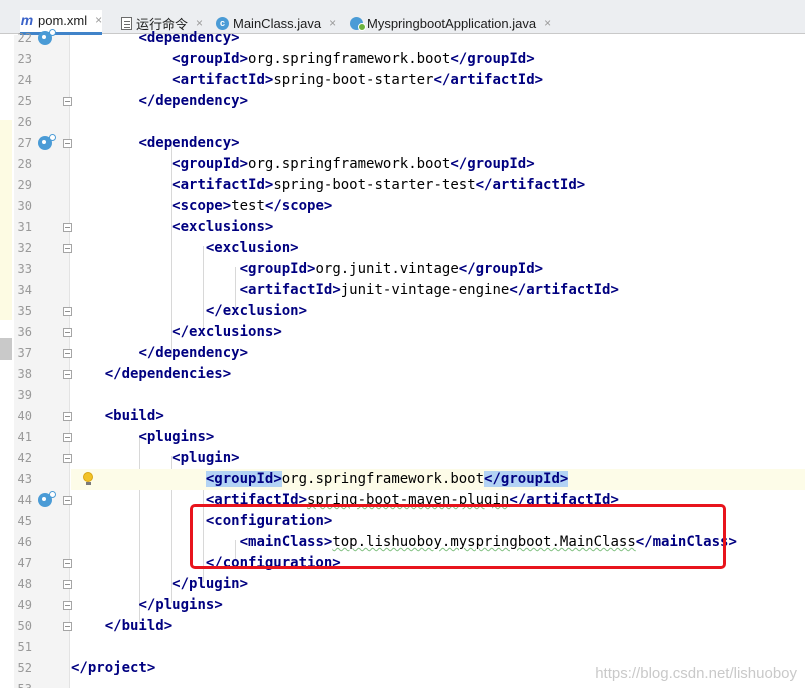 The width and height of the screenshot is (805, 688). What do you see at coordinates (7, 361) in the screenshot?
I see `change-marker-strip` at bounding box center [7, 361].